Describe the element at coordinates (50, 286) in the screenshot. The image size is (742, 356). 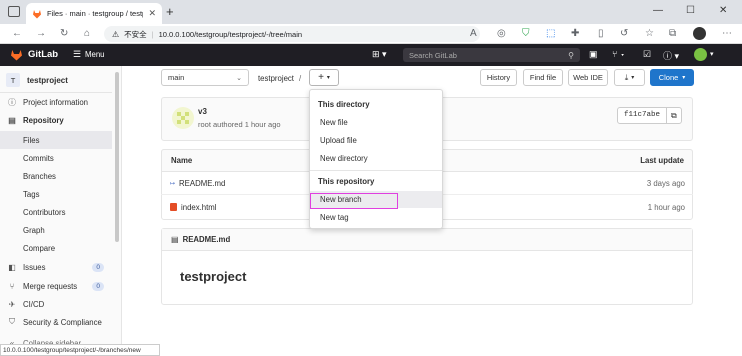
I see `sidebar-item-label: Merge requests` at that location.